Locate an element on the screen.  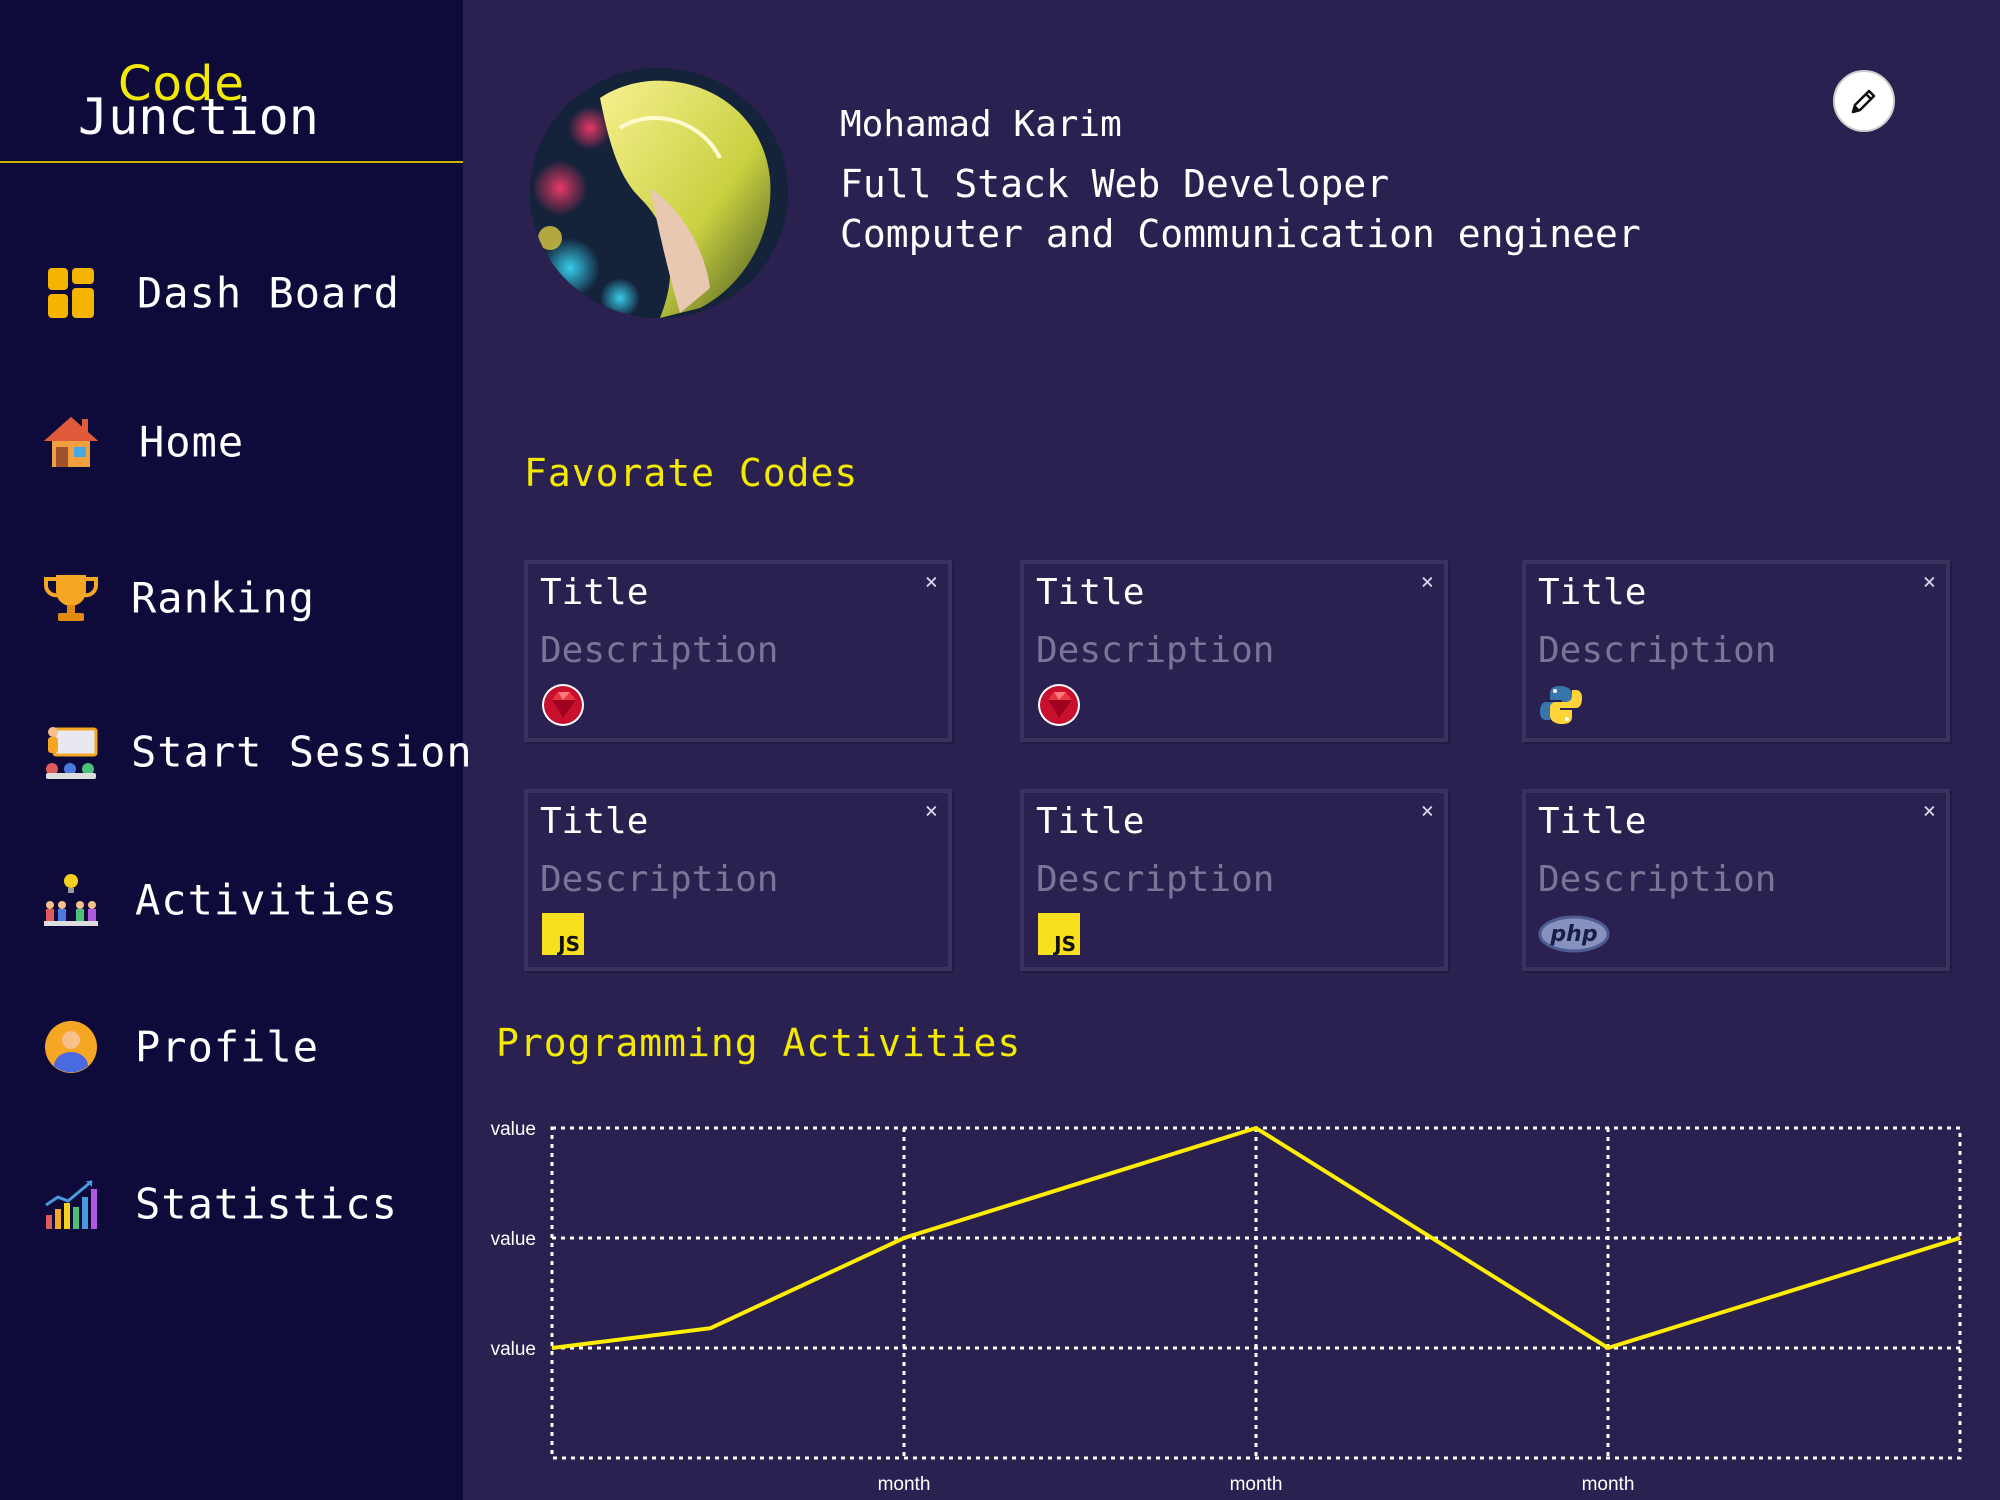
pencil-icon is located at coordinates (1863, 101).